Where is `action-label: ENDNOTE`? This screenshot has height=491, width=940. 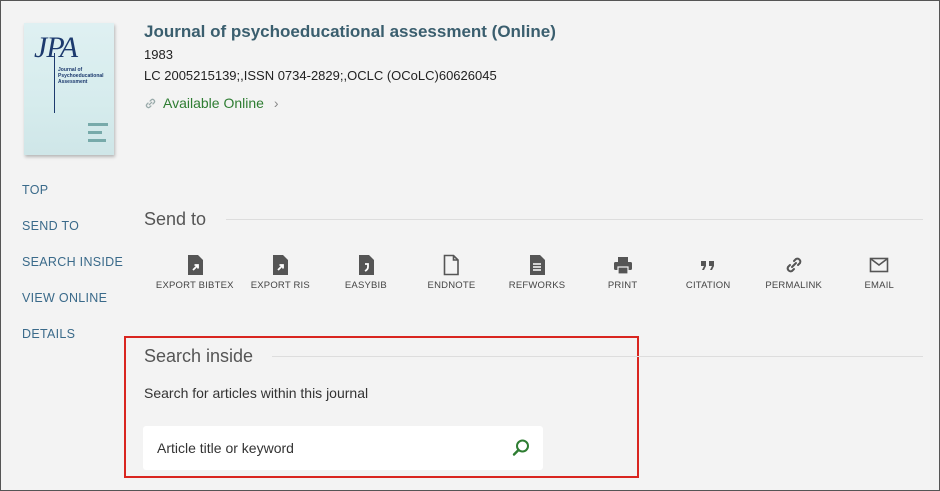
action-label: ENDNOTE is located at coordinates (451, 285).